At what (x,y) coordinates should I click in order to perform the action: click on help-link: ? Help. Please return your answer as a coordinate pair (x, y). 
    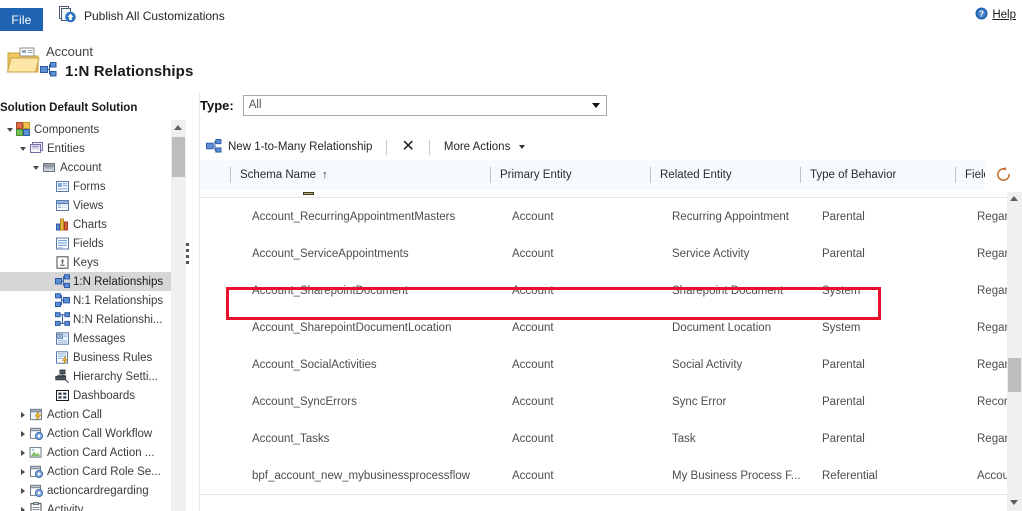
    Looking at the image, I should click on (995, 15).